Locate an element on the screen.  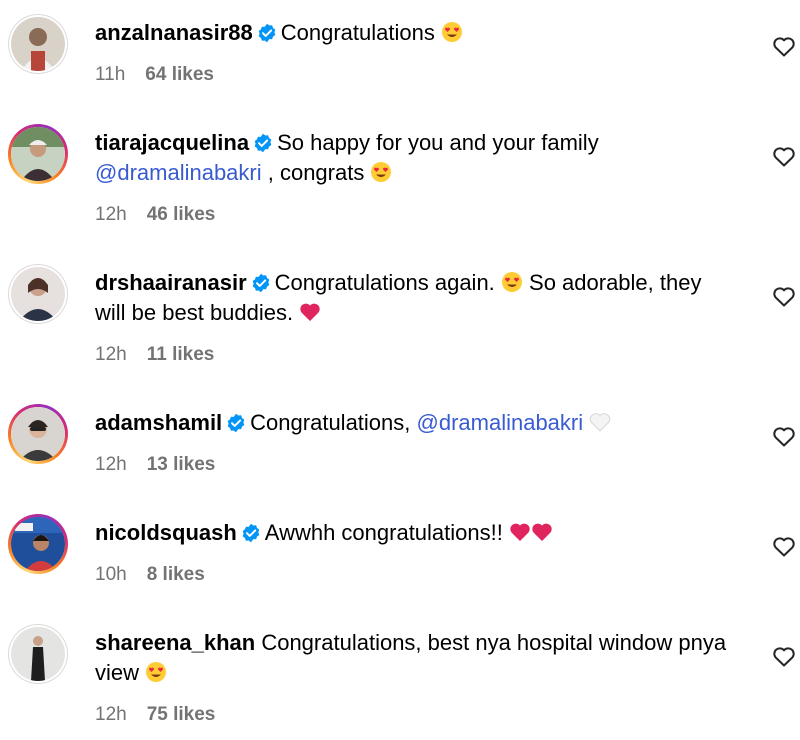
comment-meta: 12h 75 likes is located at coordinates (155, 715).